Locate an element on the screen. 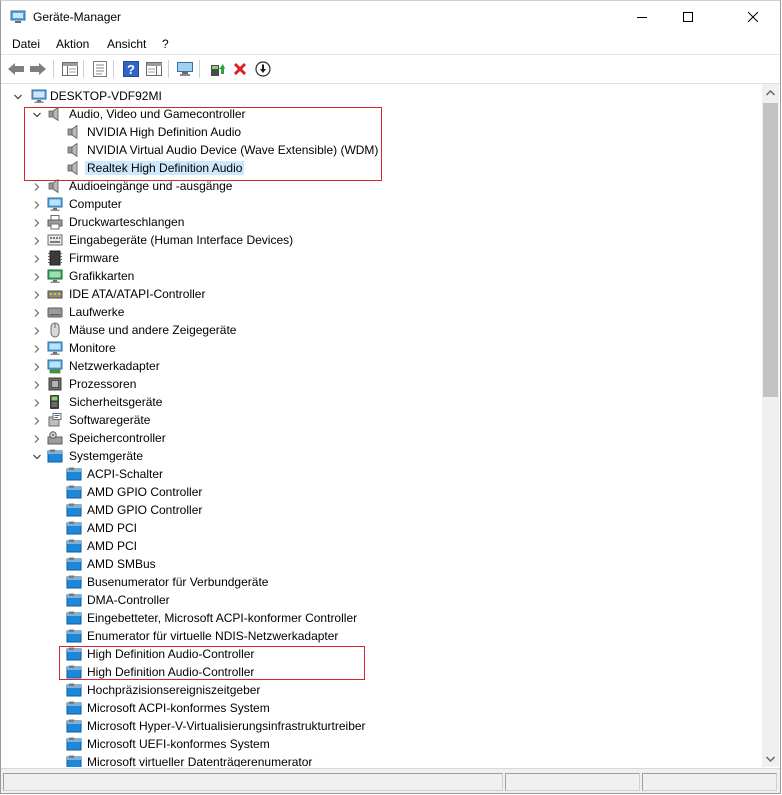 This screenshot has height=795, width=782. tree-category: Audio, Video und Gamecontroller is located at coordinates (382, 114).